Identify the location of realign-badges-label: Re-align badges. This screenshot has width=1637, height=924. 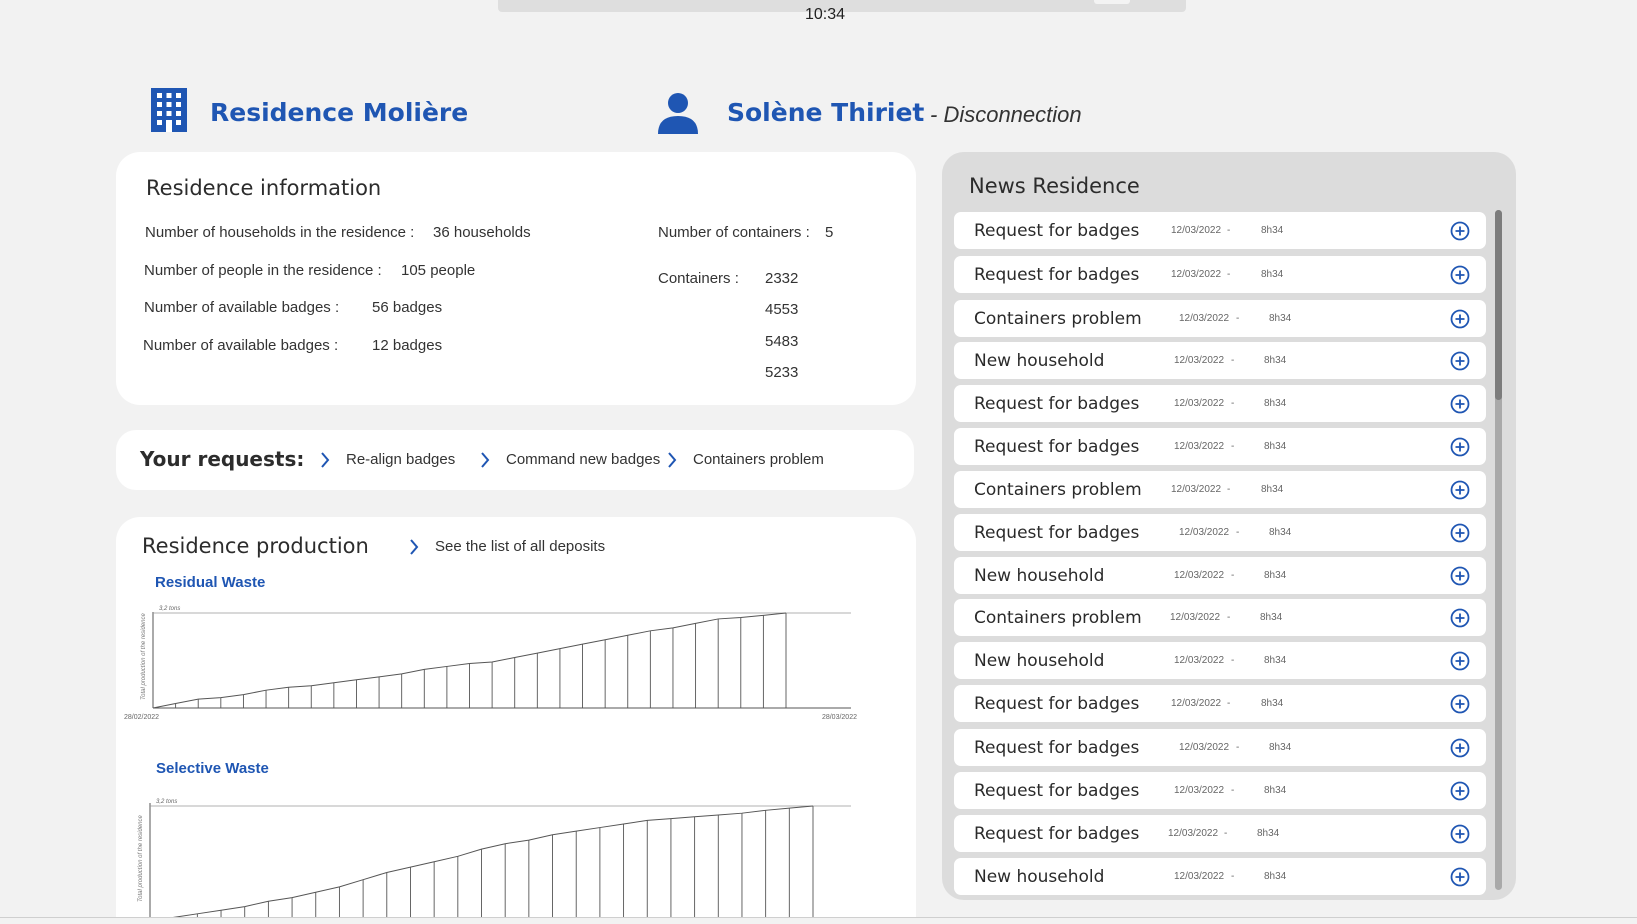
(401, 459).